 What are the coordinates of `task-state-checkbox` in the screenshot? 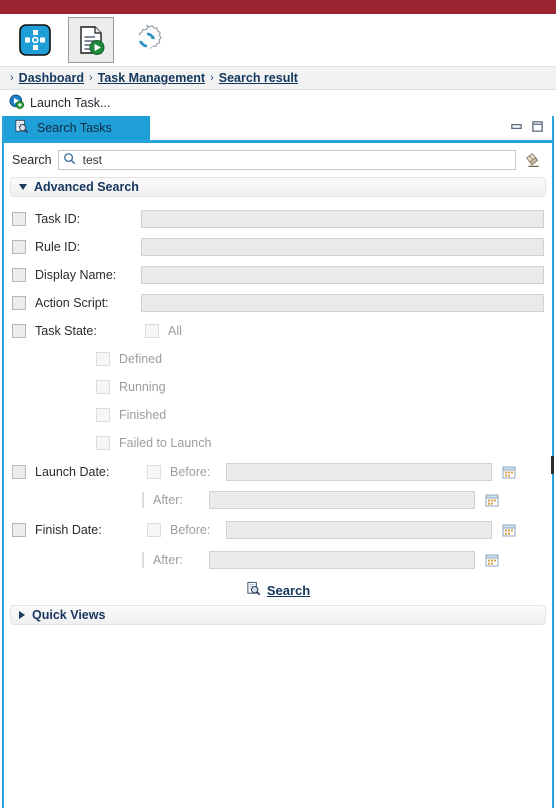 It's located at (19, 331).